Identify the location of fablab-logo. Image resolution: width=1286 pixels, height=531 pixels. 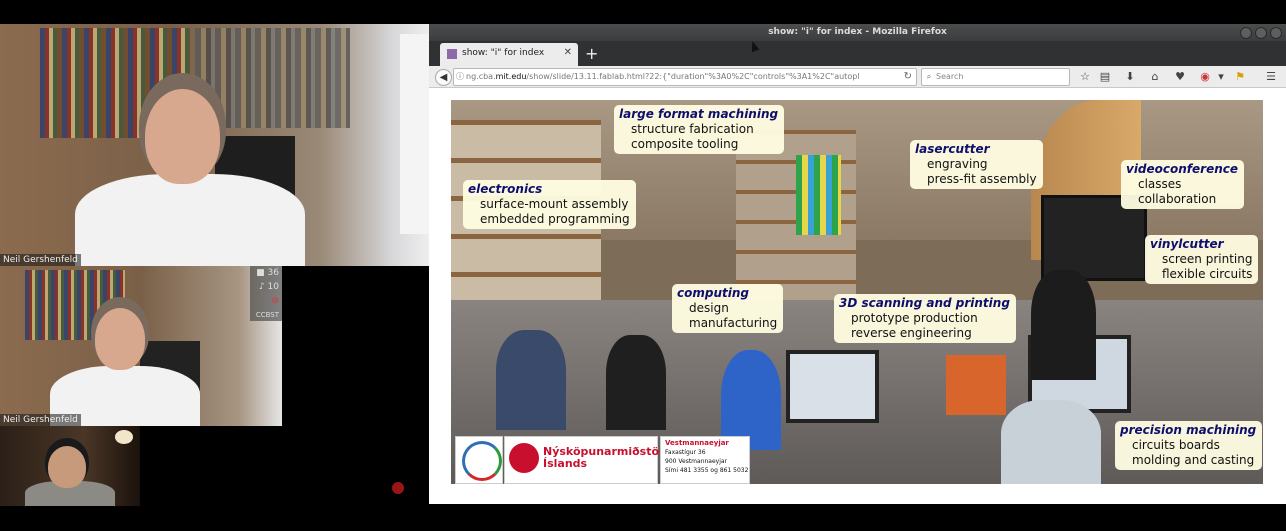
(479, 460).